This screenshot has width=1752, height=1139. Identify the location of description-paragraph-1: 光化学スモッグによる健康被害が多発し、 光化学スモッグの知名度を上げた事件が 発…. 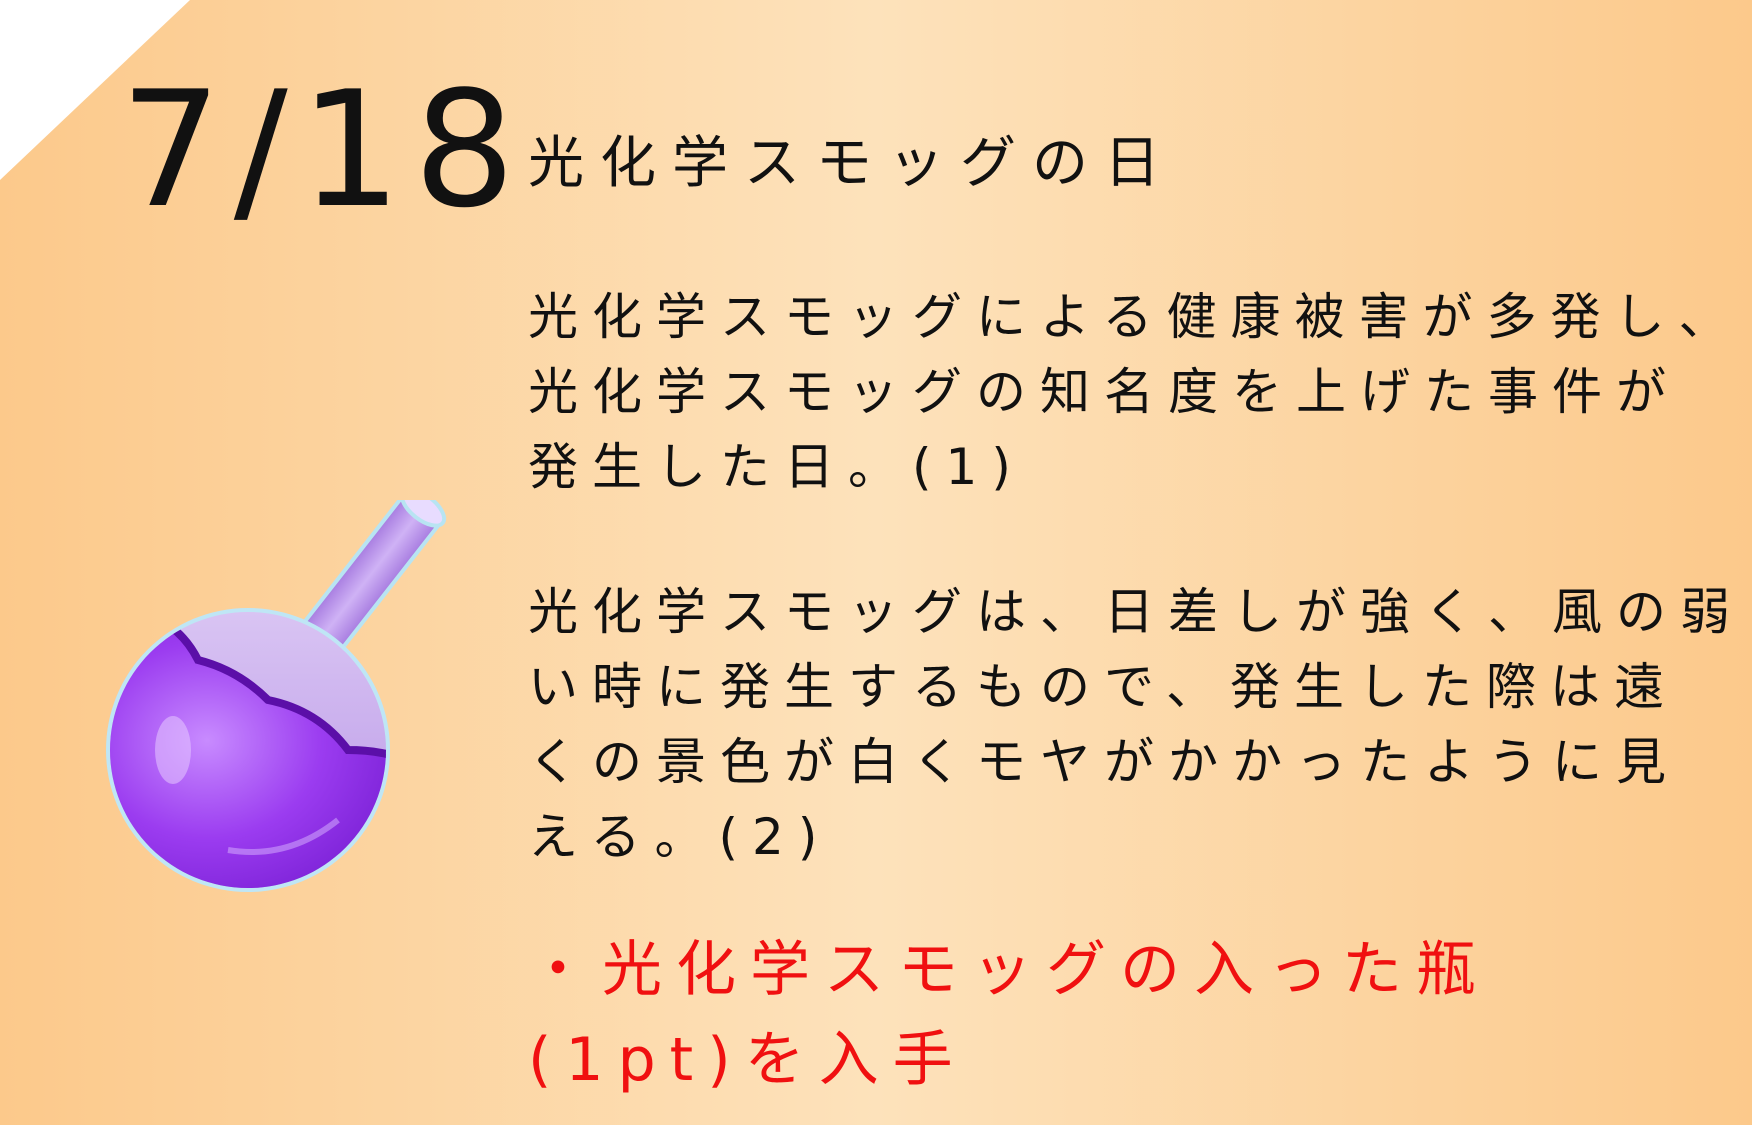
(1135, 392).